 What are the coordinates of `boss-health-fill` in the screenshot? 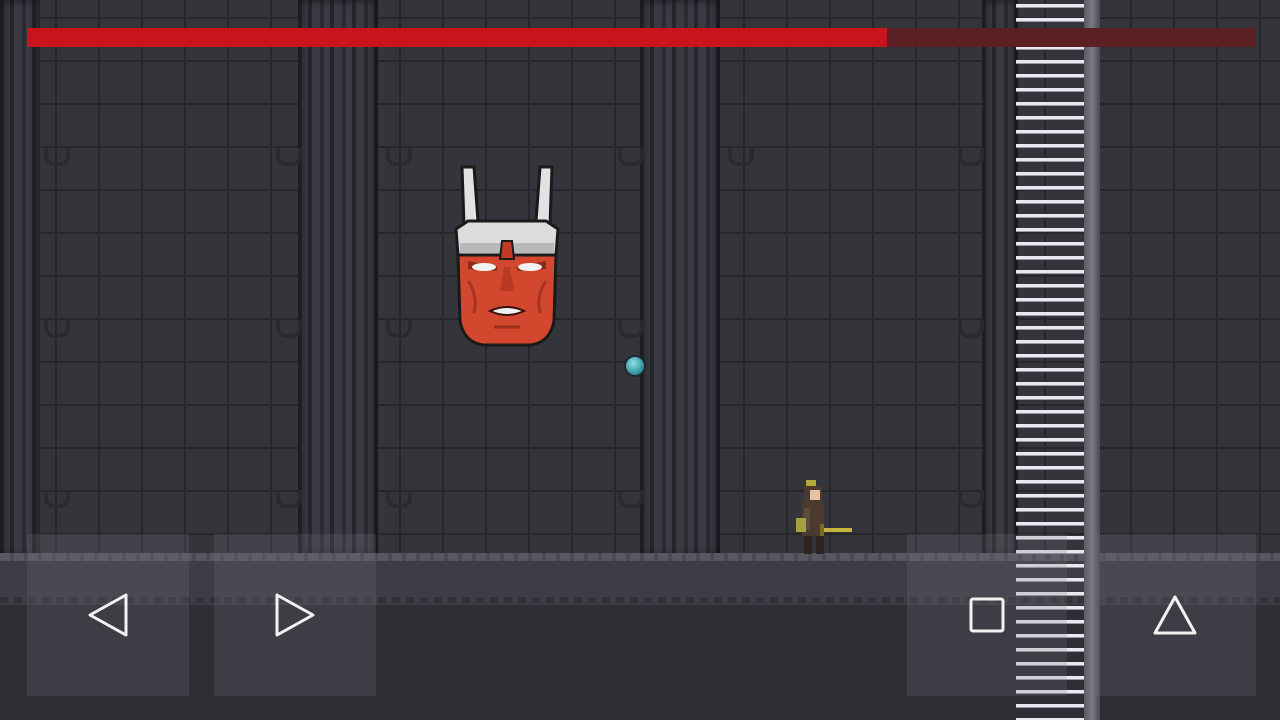 It's located at (457, 37).